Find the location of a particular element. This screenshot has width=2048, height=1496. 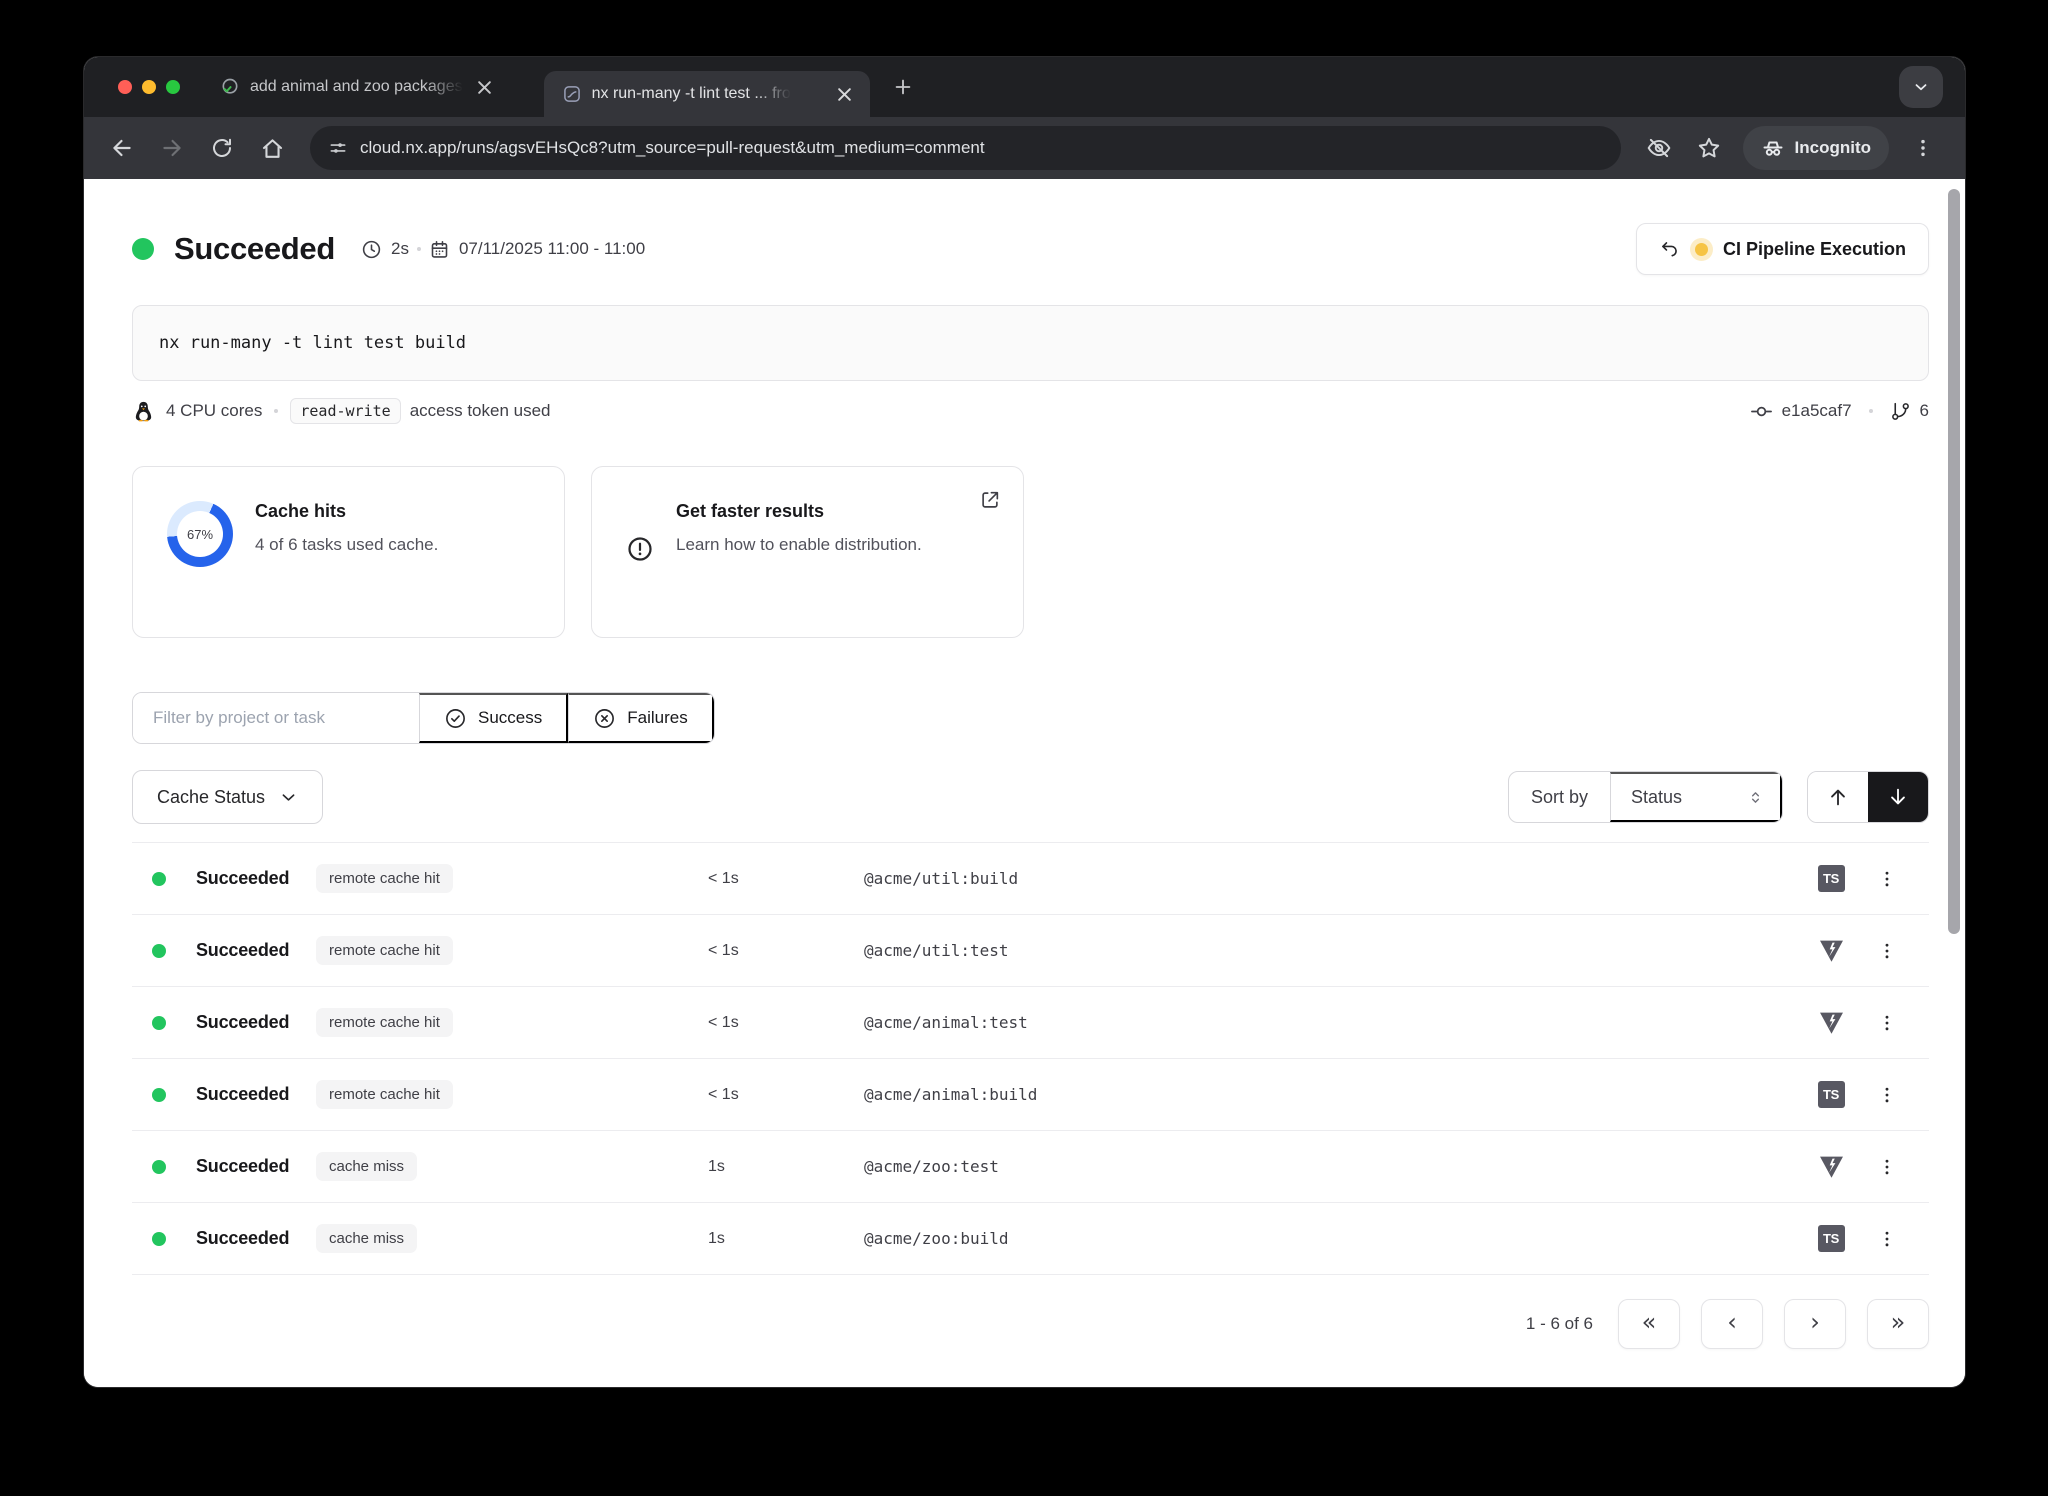

duration-label: 2s is located at coordinates (400, 248).